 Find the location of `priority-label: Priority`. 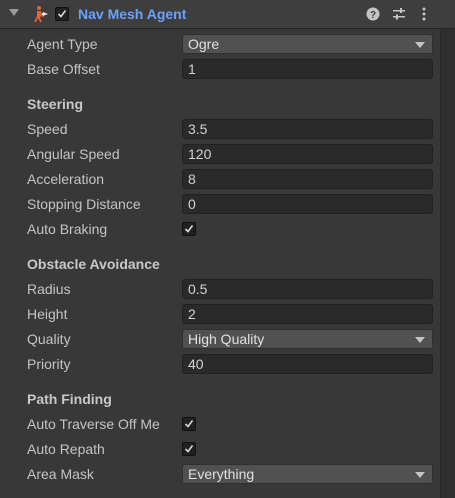

priority-label: Priority is located at coordinates (49, 364).